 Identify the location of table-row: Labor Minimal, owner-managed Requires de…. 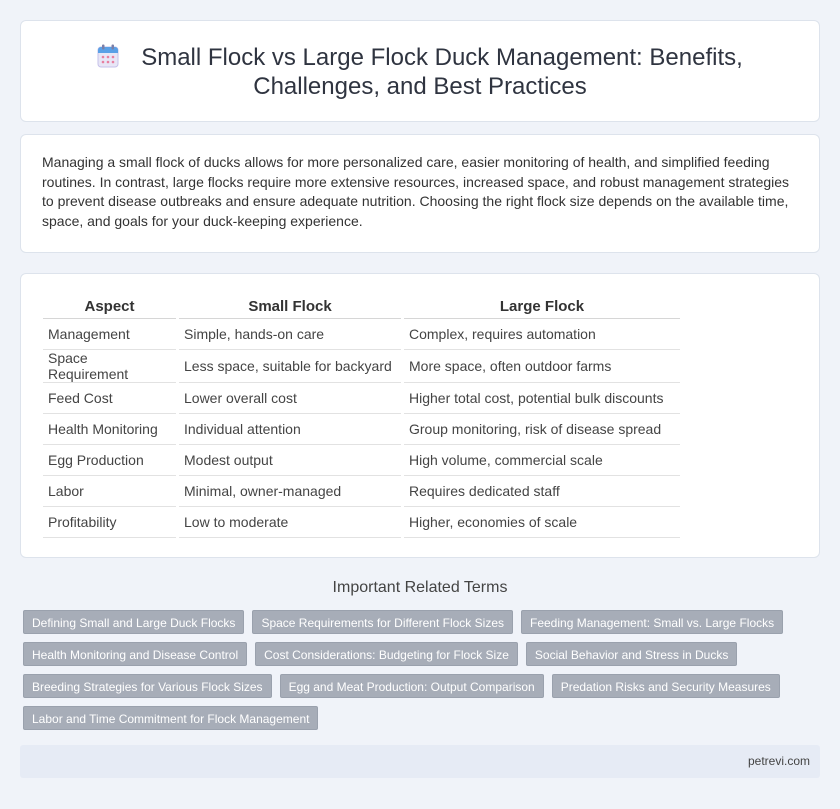
(361, 491).